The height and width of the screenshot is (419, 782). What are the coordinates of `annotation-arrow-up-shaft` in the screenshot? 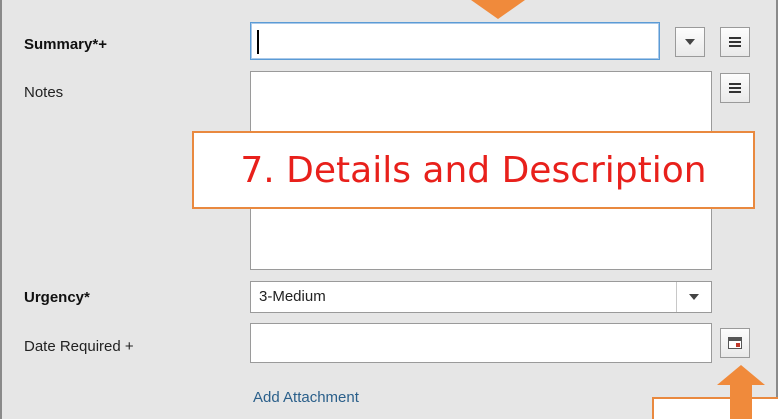 It's located at (741, 401).